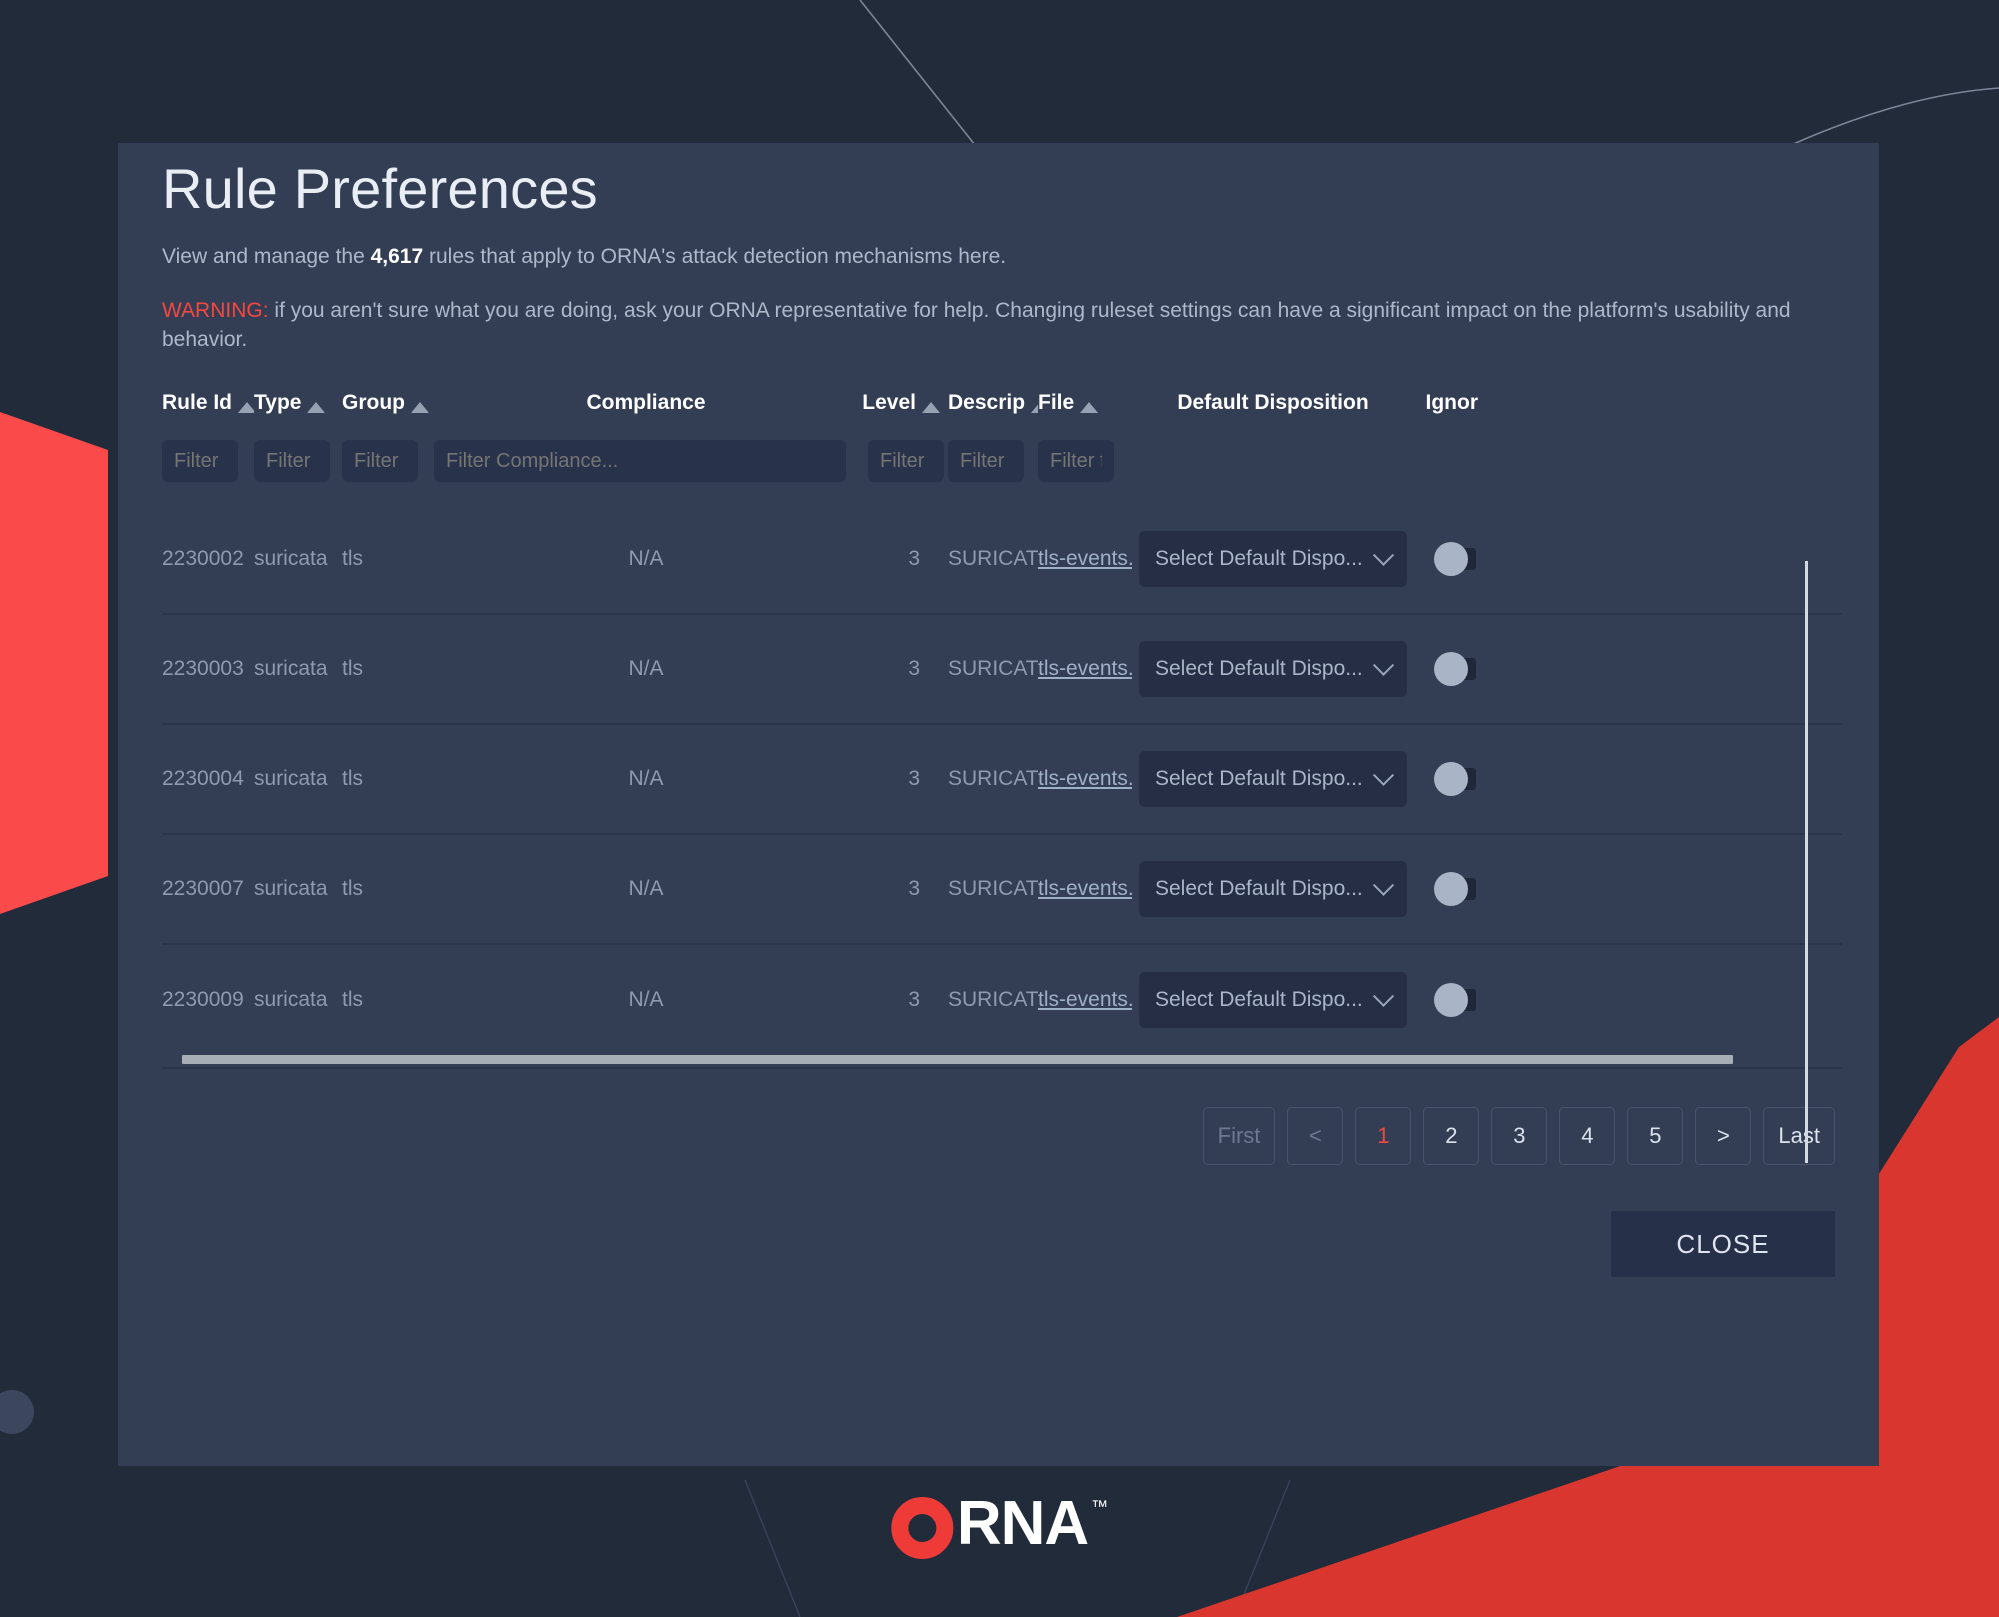 The image size is (1999, 1617). I want to click on table-bottom-divider, so click(1002, 1068).